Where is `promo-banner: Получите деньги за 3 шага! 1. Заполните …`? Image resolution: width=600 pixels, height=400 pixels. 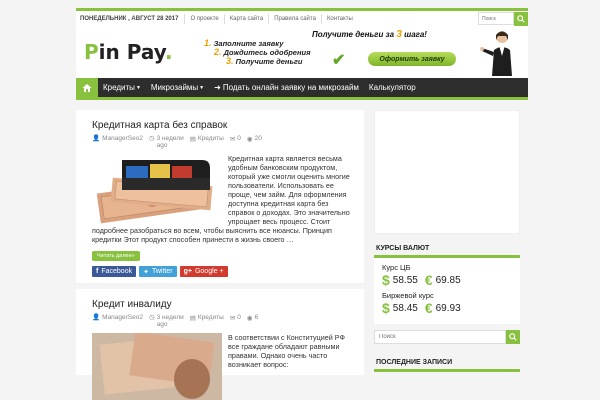 promo-banner: Получите деньги за 3 шага! 1. Заполните … is located at coordinates (364, 52).